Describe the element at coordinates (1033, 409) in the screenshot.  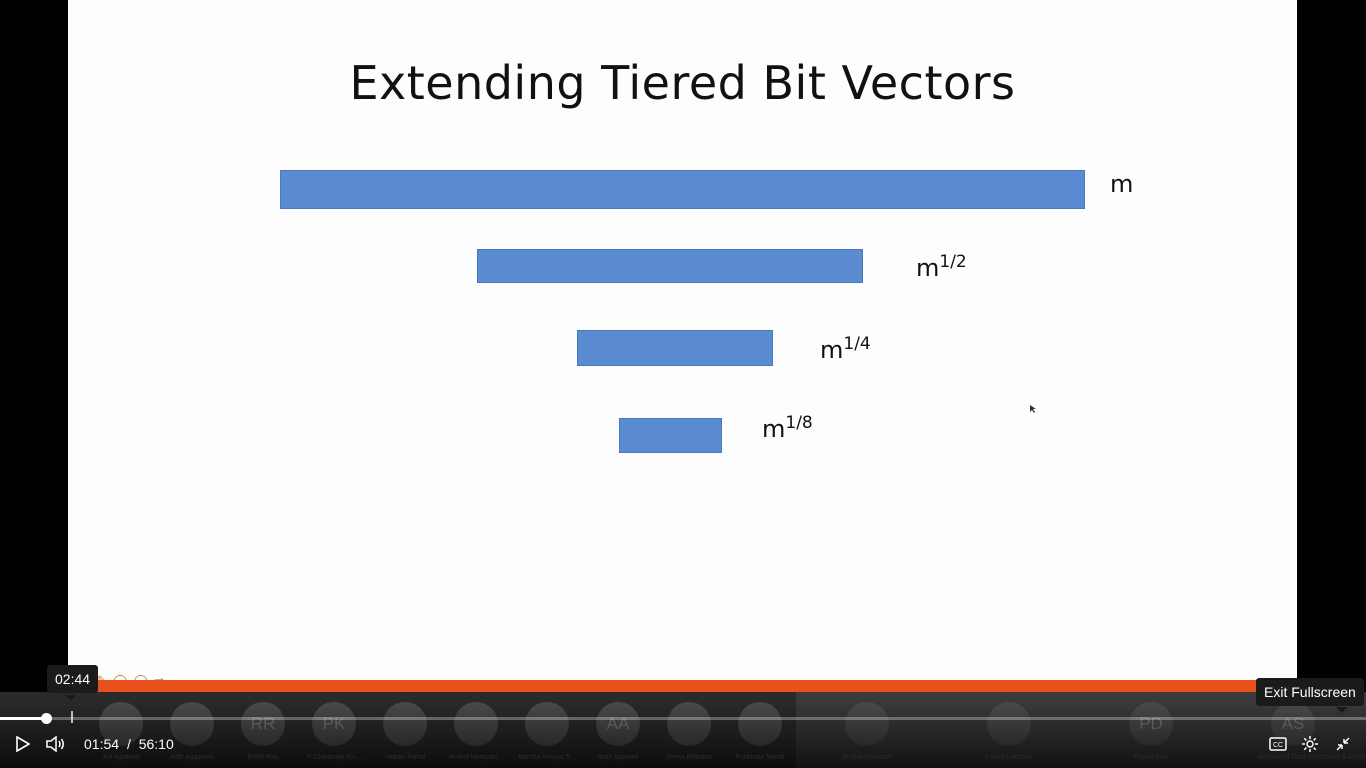
I see `mouse-cursor-icon` at that location.